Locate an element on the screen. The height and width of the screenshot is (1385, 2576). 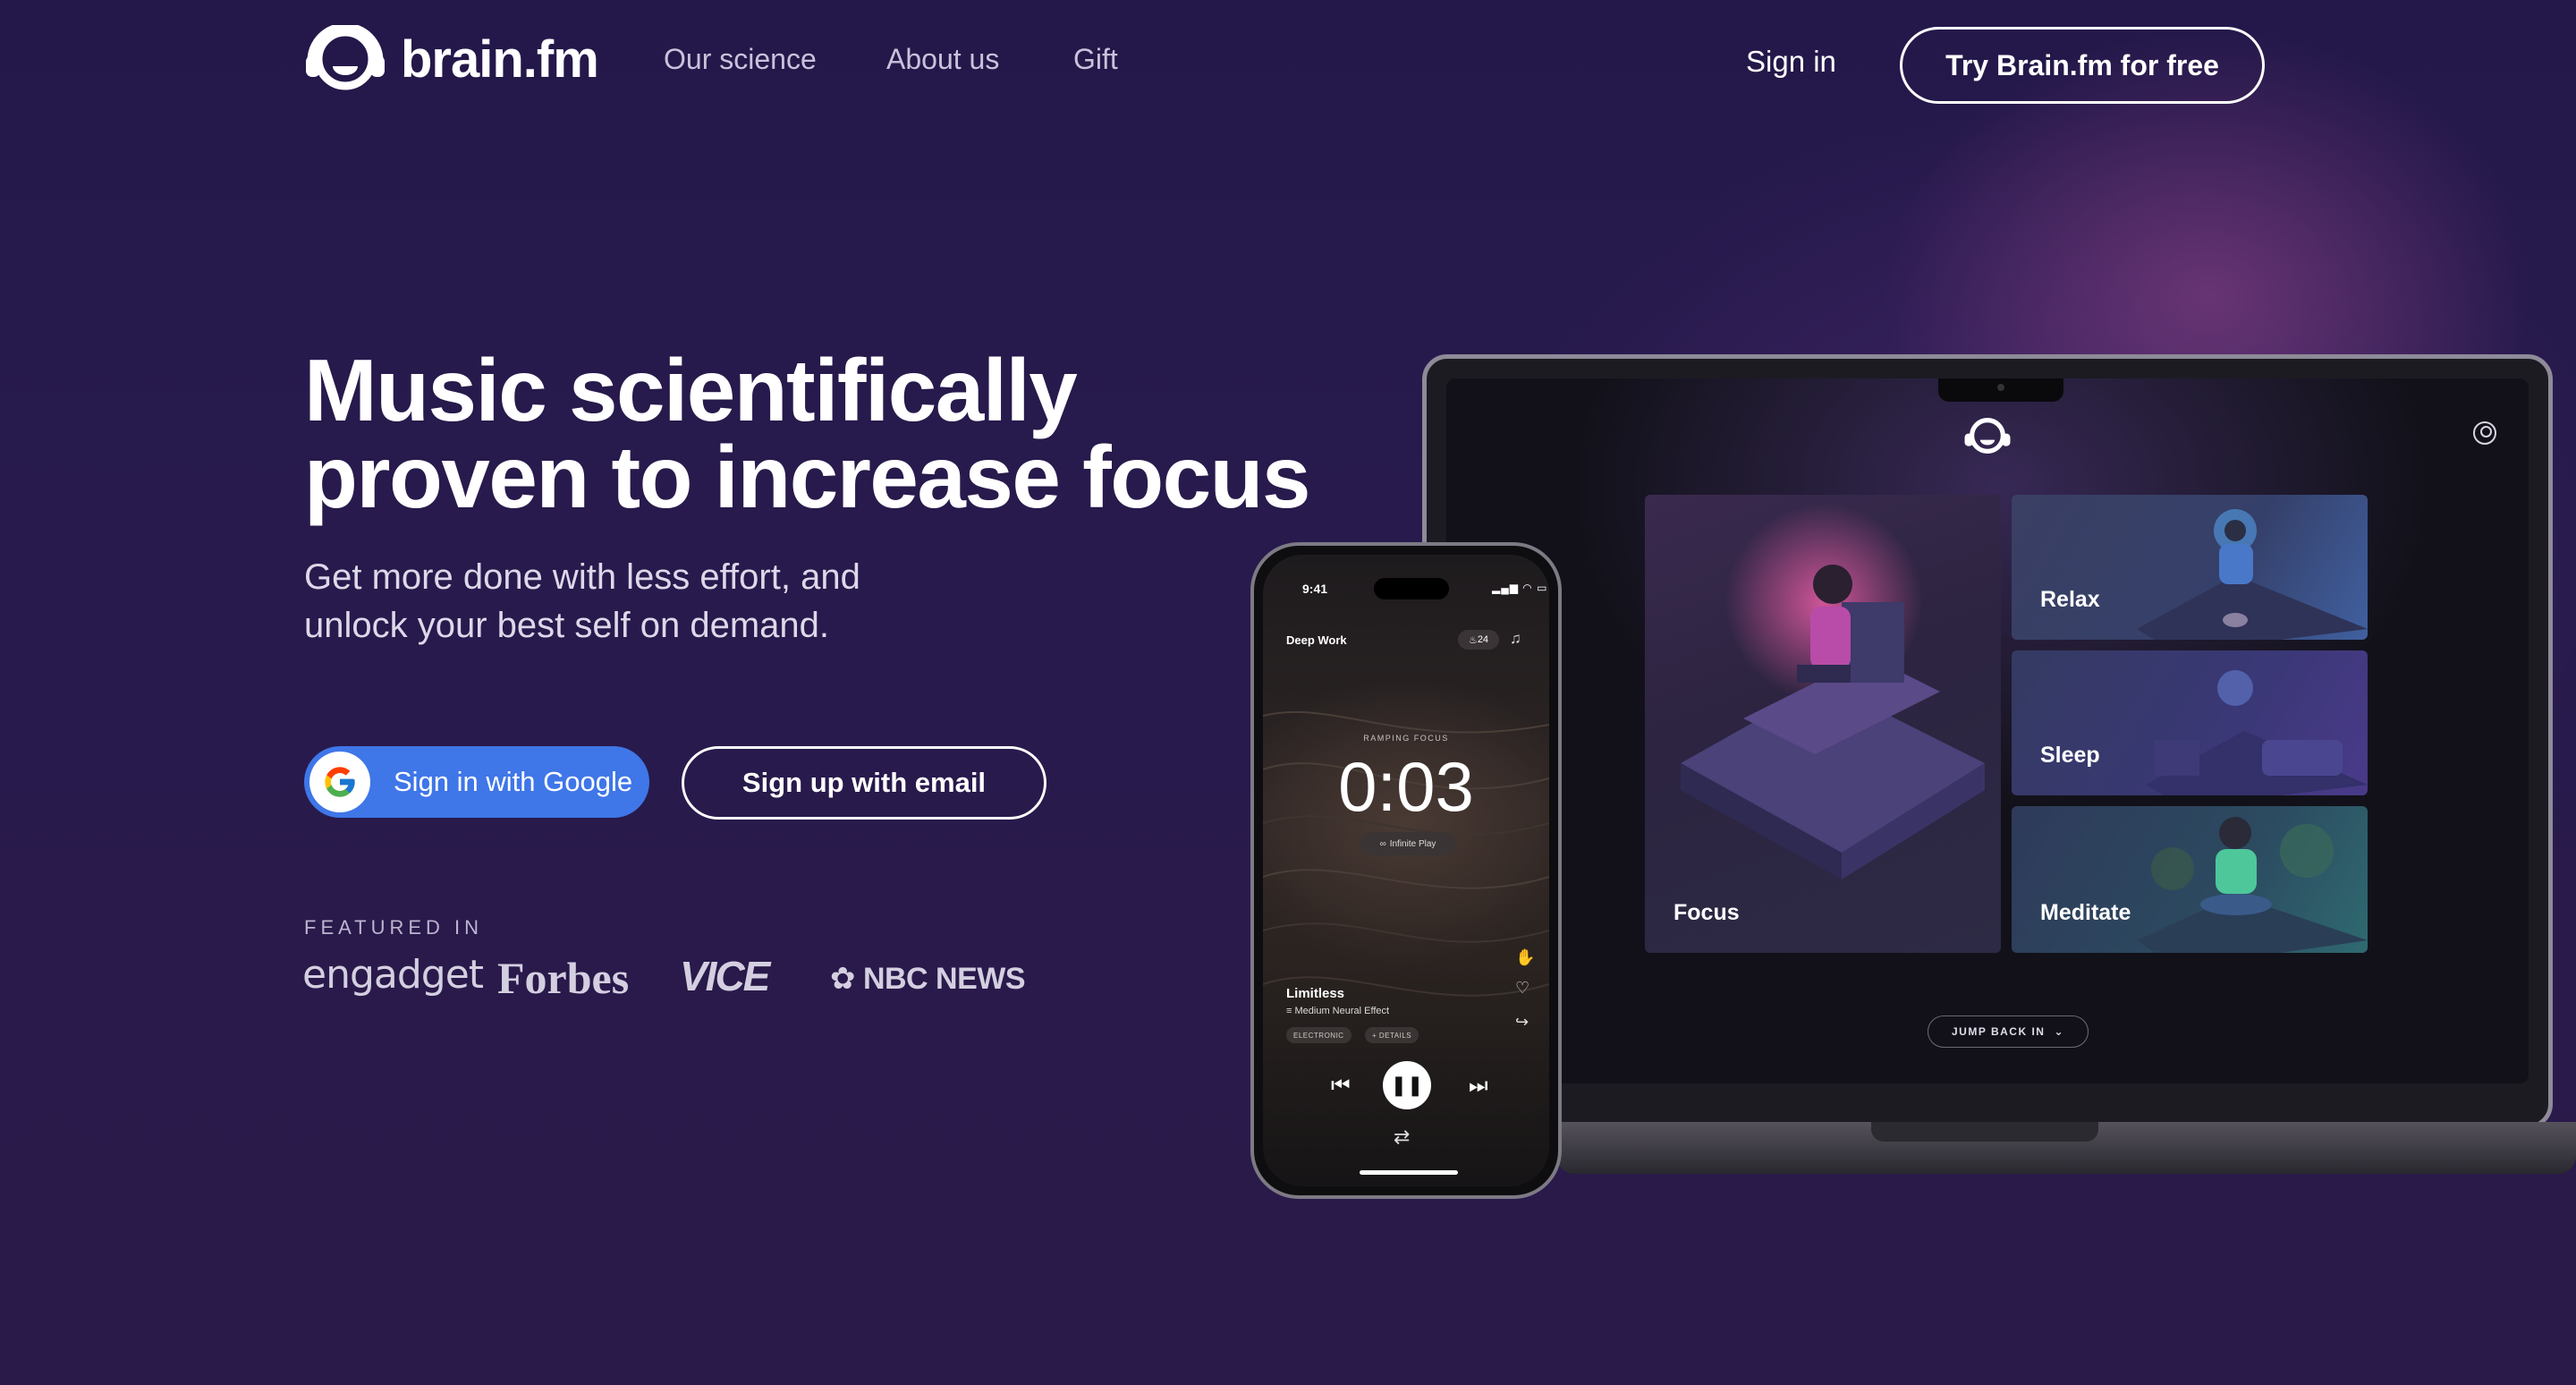
email-sign-up-button: Sign up with email is located at coordinates (864, 783).